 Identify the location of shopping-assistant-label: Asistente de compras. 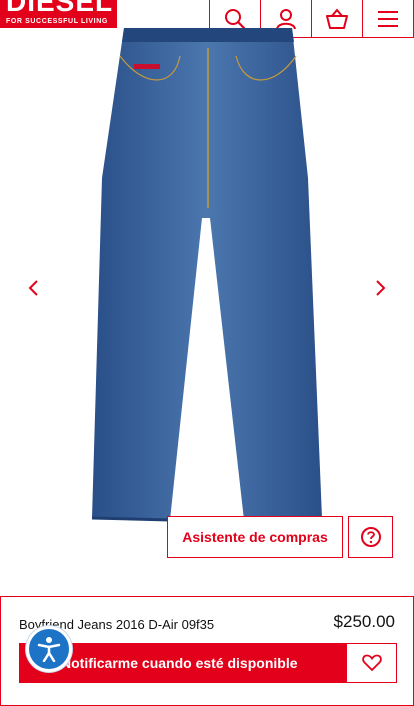
(255, 537).